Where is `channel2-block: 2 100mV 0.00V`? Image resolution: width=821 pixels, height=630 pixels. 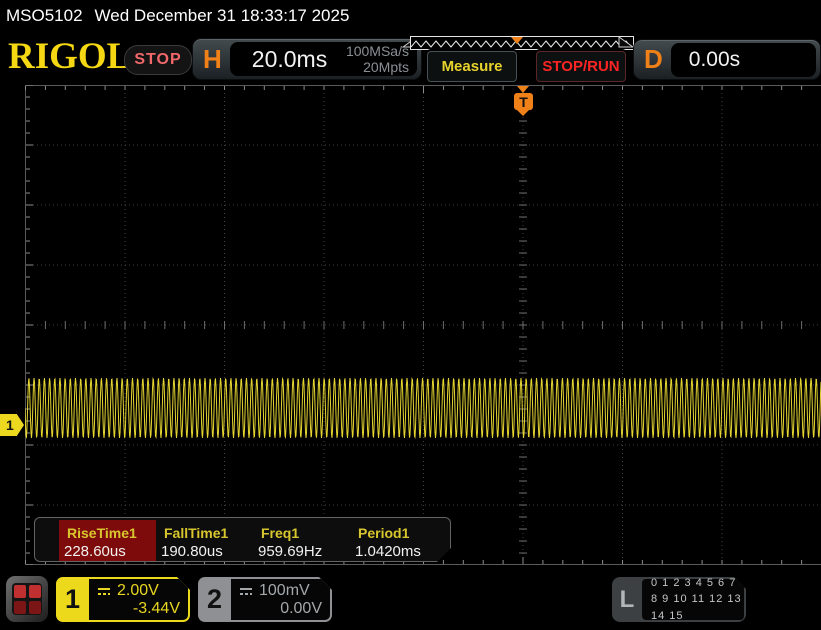 channel2-block: 2 100mV 0.00V is located at coordinates (265, 599).